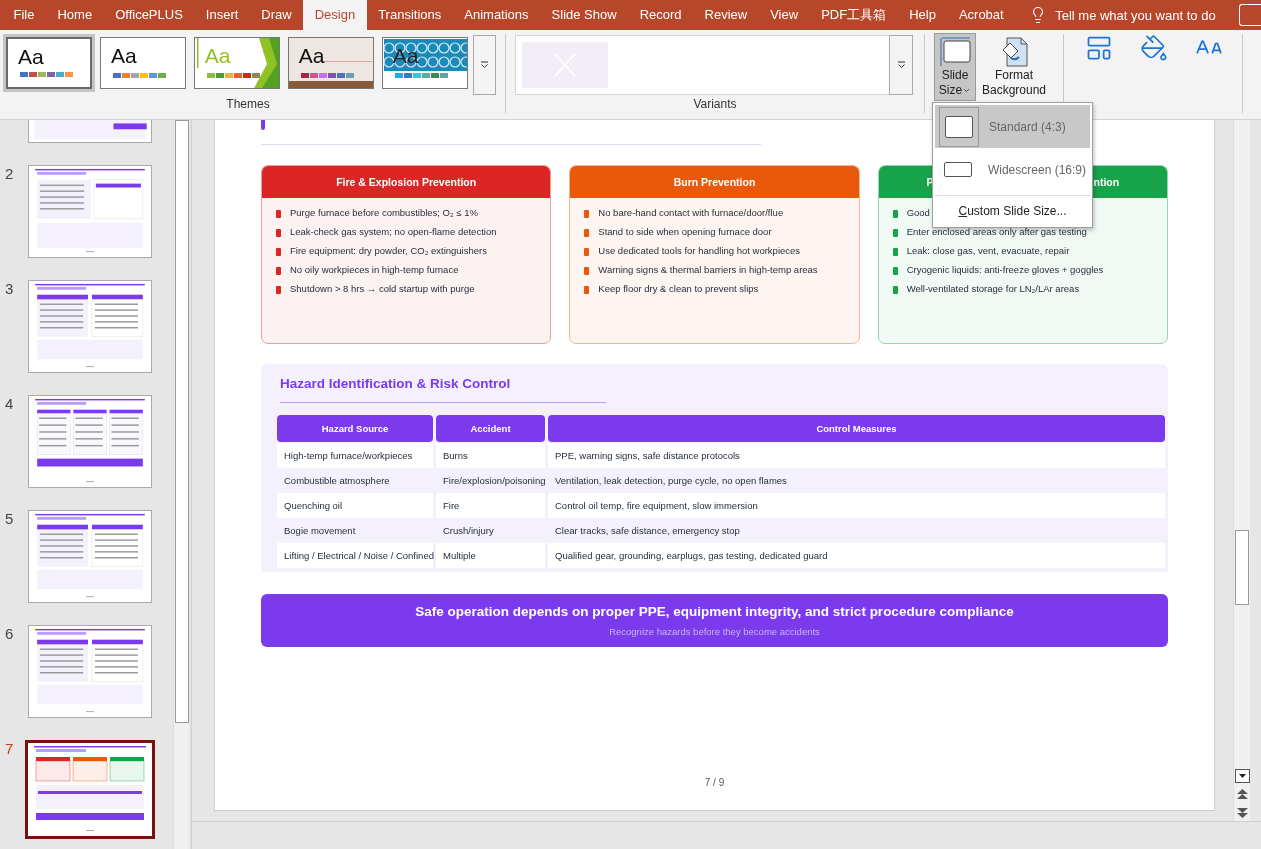  I want to click on banner-title: Safe operation depends on proper PPE, equipment integrity, and strict procedure compliance, so click(714, 611).